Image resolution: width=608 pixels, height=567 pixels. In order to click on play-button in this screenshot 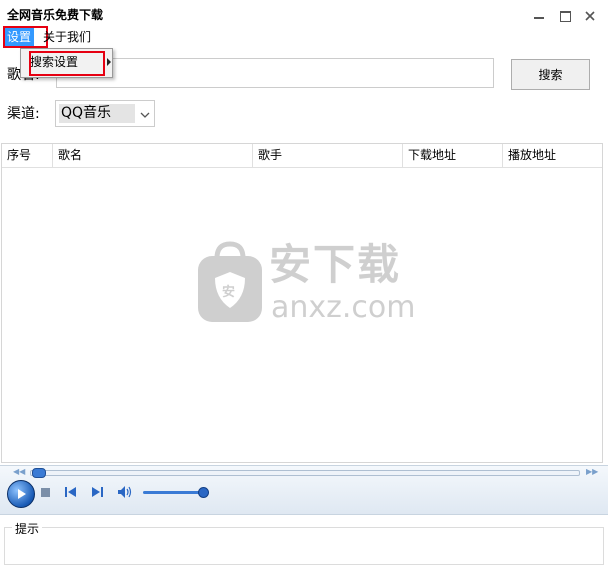, I will do `click(21, 494)`.